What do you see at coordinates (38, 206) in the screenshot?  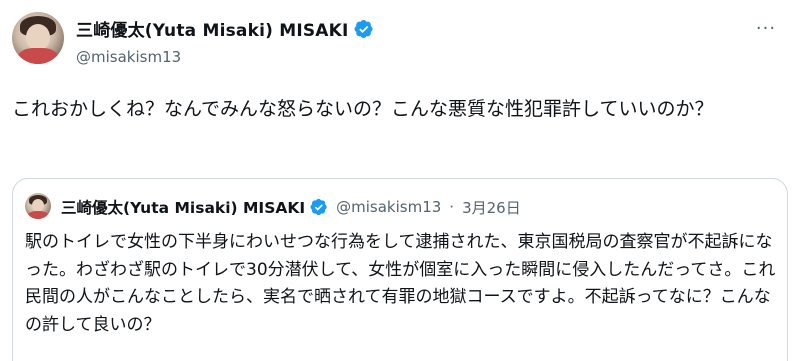 I see `quoted-author-avatar` at bounding box center [38, 206].